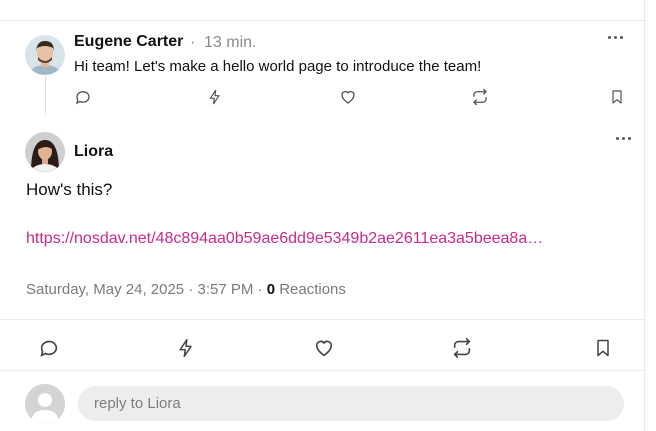 The width and height of the screenshot is (656, 431). What do you see at coordinates (351, 403) in the screenshot?
I see `reply-input` at bounding box center [351, 403].